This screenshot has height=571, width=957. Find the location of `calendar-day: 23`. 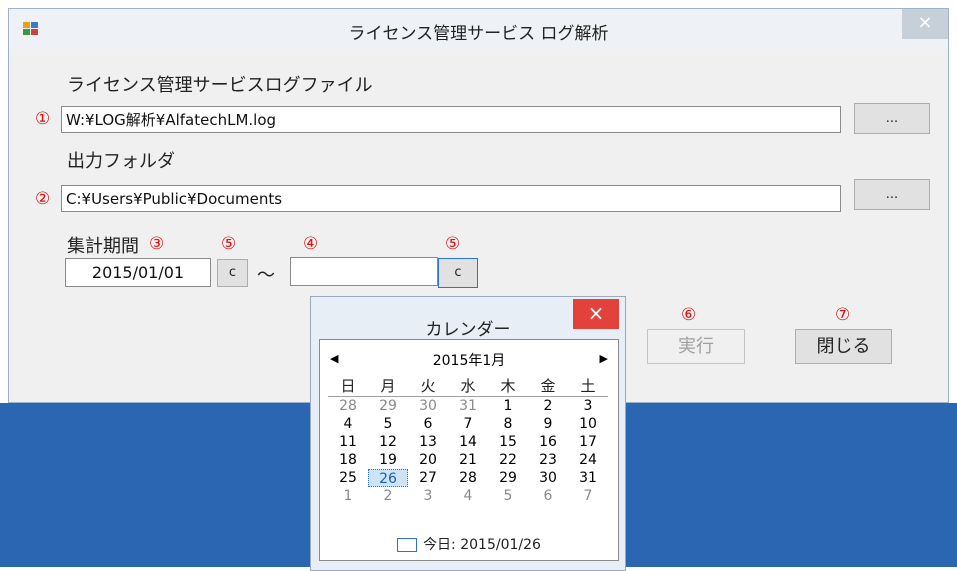

calendar-day: 23 is located at coordinates (548, 460).